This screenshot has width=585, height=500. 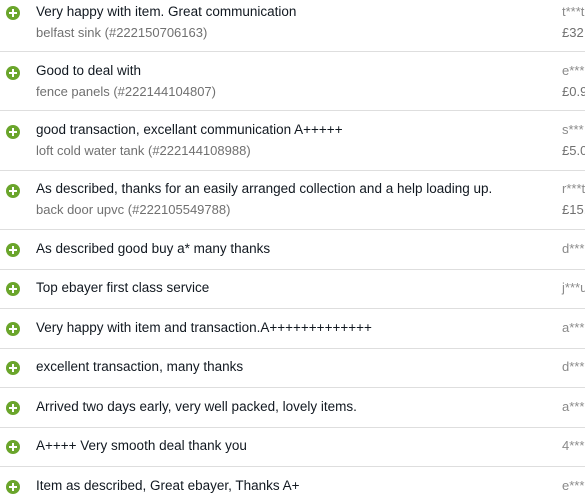 I want to click on feedback-row: excellent transaction, many thanks d***, so click(x=292, y=368).